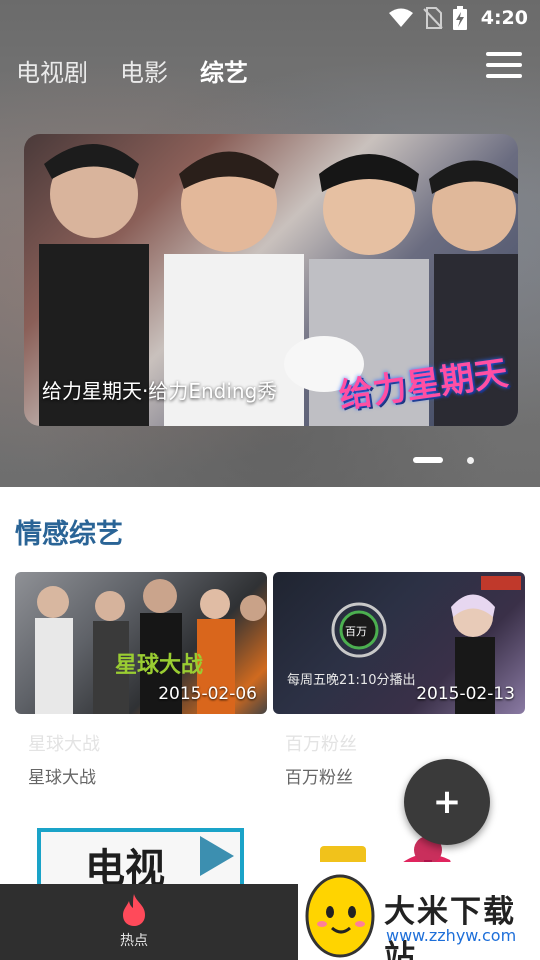 The image size is (540, 960). What do you see at coordinates (400, 17) in the screenshot?
I see `wifi-icon` at bounding box center [400, 17].